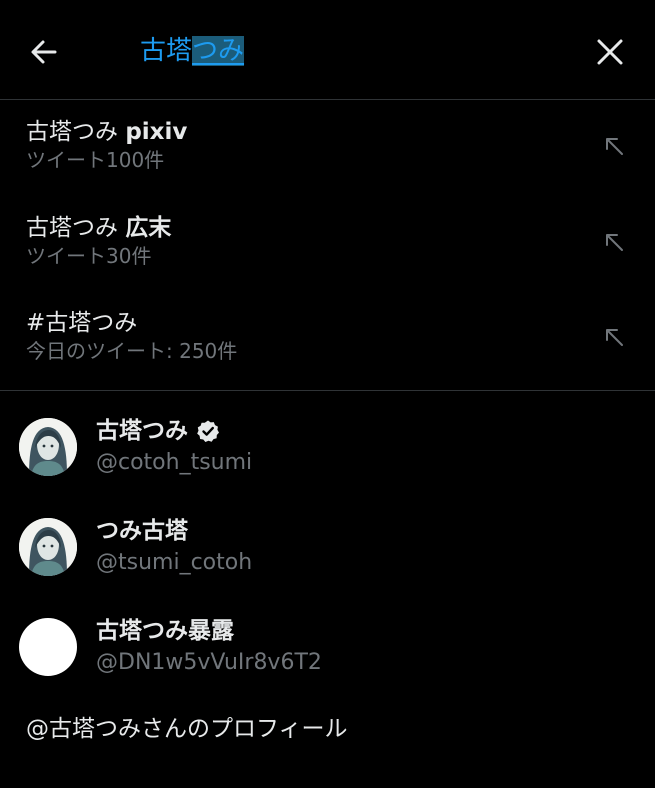 Image resolution: width=655 pixels, height=788 pixels. What do you see at coordinates (327, 50) in the screenshot?
I see `search-header: 古塔つみ` at bounding box center [327, 50].